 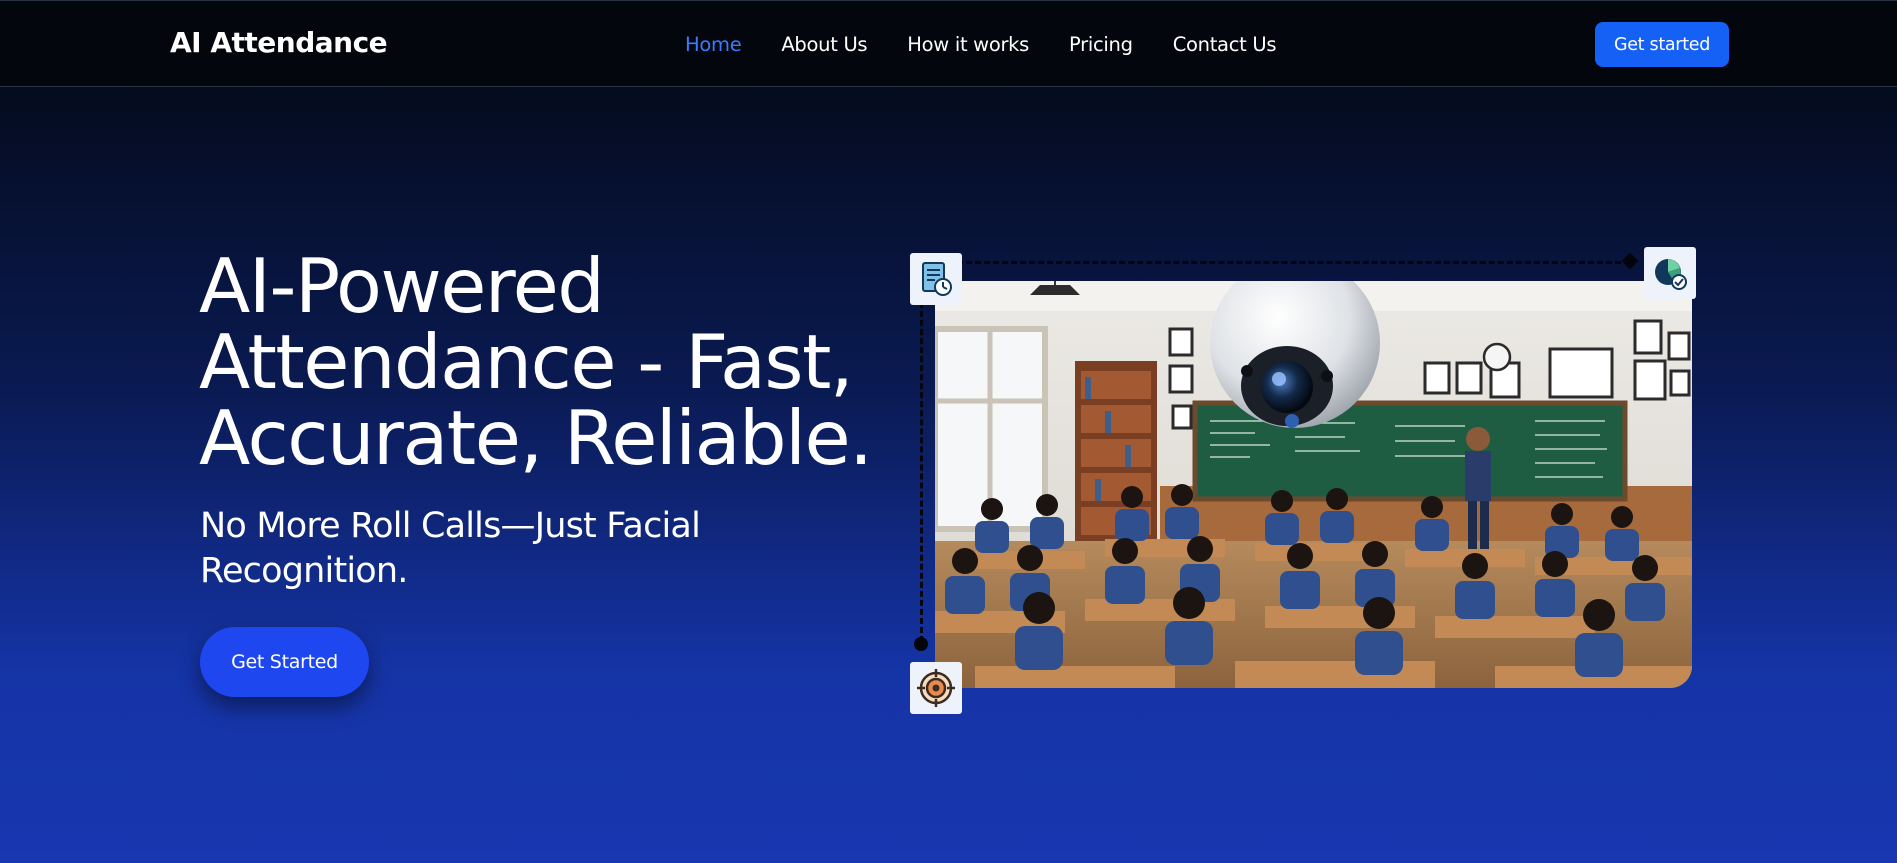 What do you see at coordinates (921, 472) in the screenshot?
I see `decorative-dashed-line-left` at bounding box center [921, 472].